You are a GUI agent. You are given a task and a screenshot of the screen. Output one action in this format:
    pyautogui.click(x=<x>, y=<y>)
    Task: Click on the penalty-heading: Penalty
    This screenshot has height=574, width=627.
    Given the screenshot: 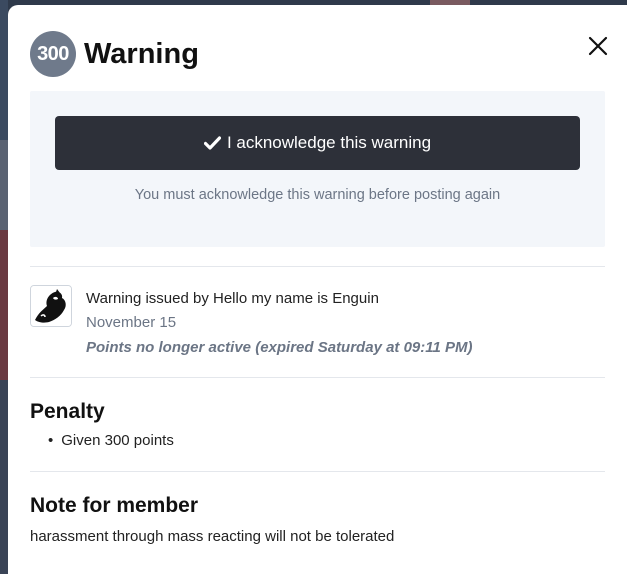 What is the action you would take?
    pyautogui.click(x=67, y=411)
    